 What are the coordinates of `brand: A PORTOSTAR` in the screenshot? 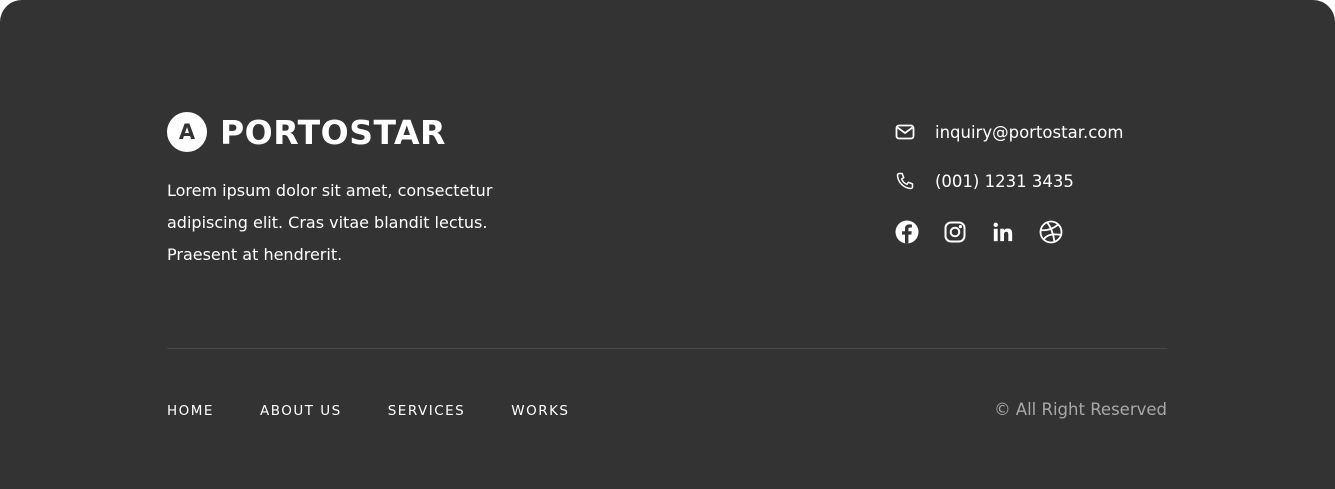 It's located at (306, 132).